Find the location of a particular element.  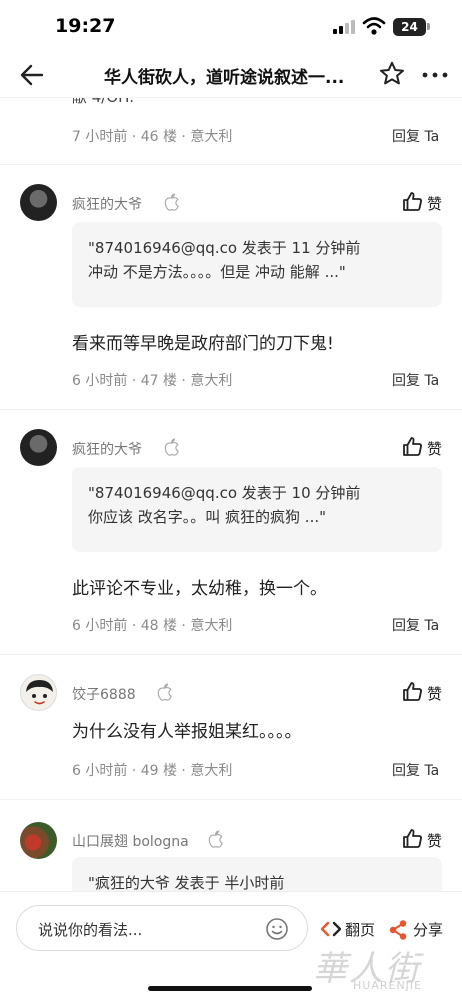

back-arrow-icon is located at coordinates (32, 75).